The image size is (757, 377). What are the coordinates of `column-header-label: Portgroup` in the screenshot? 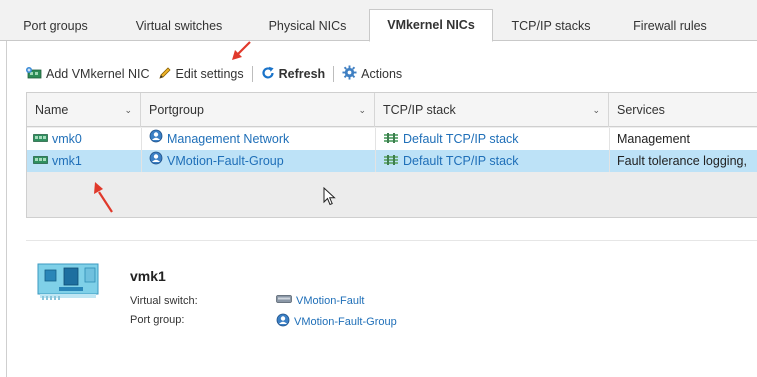 It's located at (176, 110).